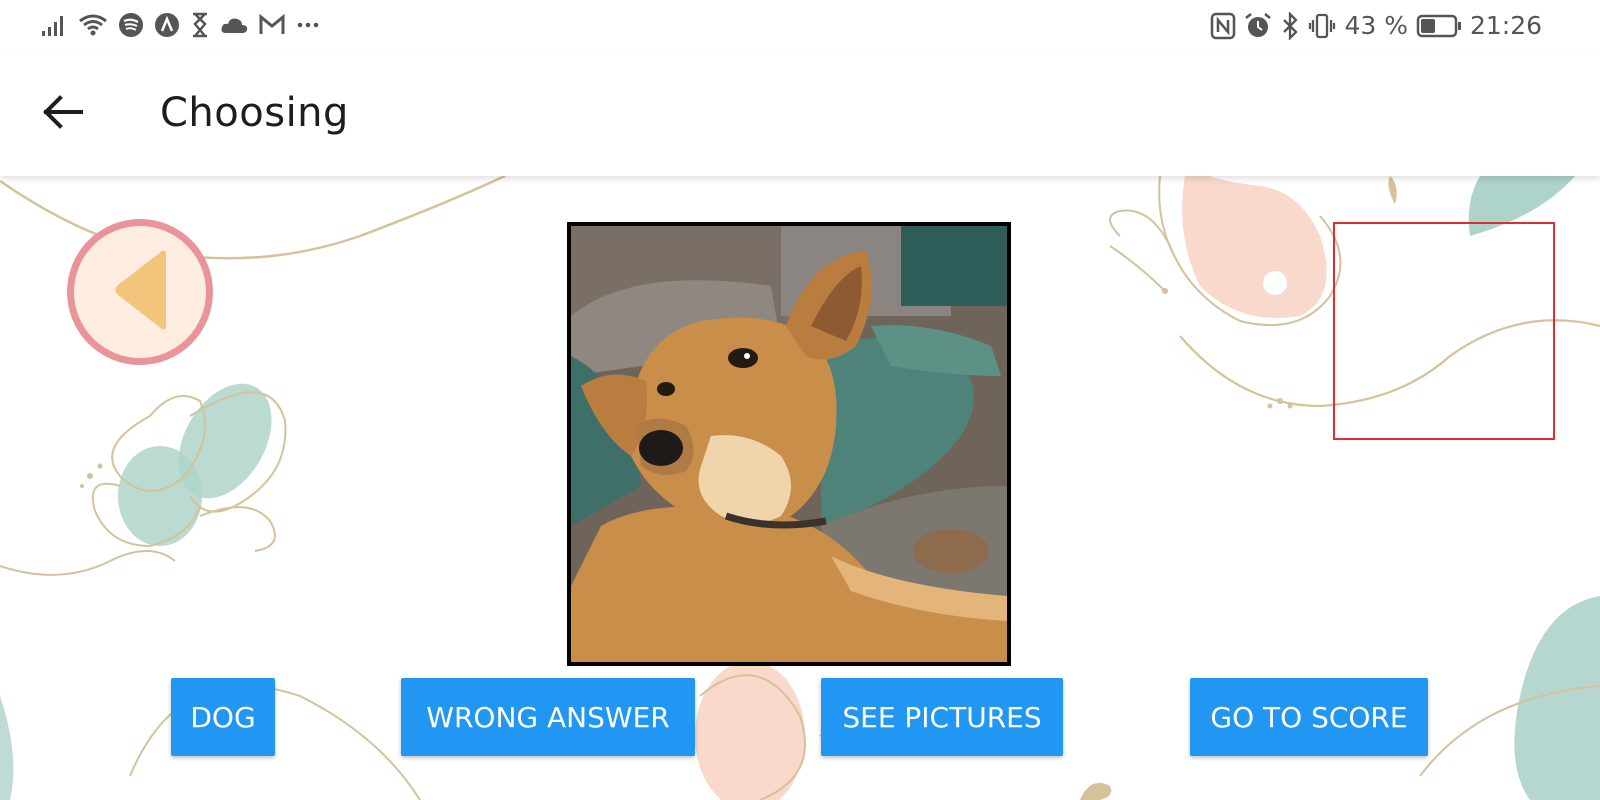 The width and height of the screenshot is (1600, 800). I want to click on see-pictures-button: SEE PICTURES, so click(942, 717).